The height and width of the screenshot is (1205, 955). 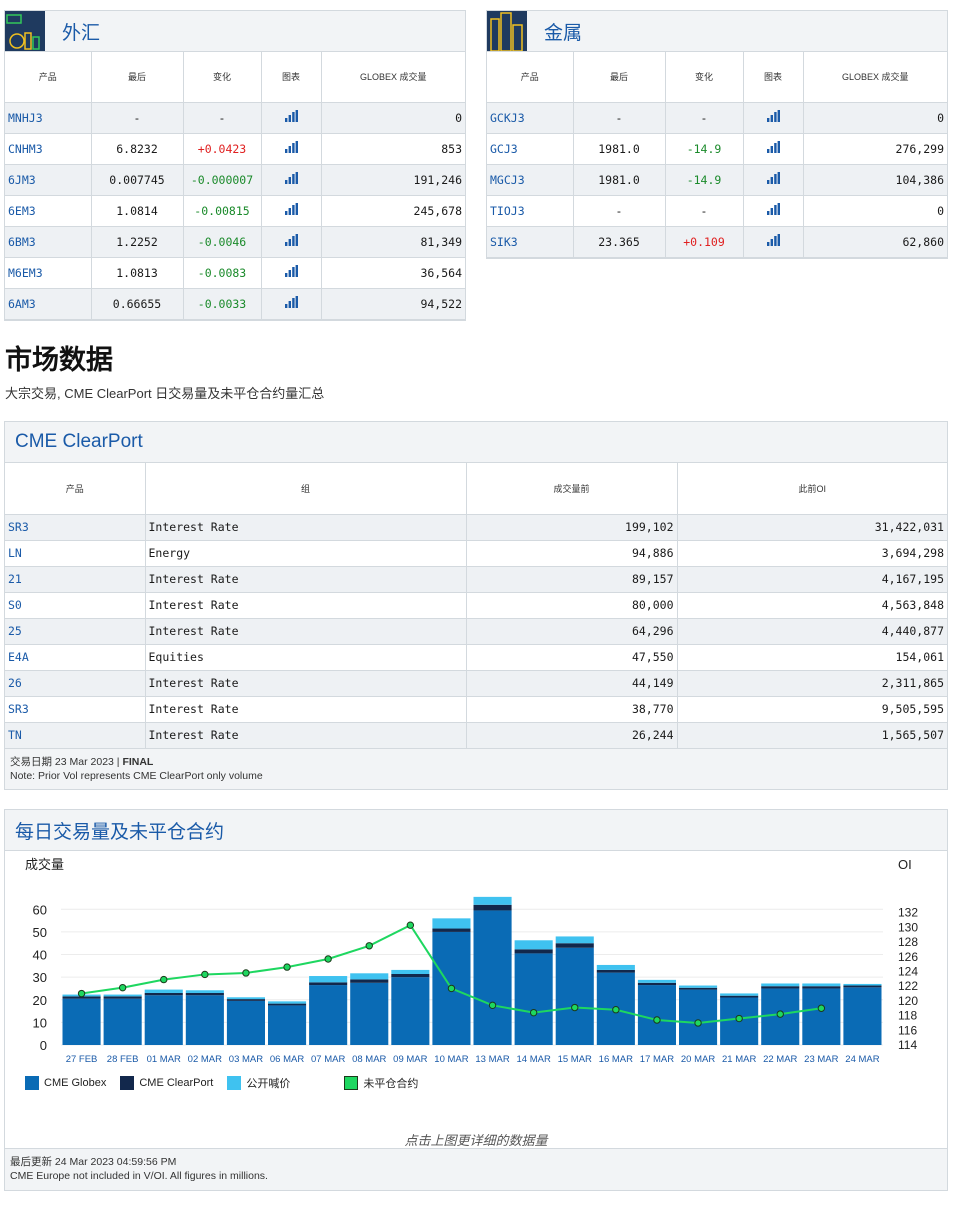 I want to click on symbol-link: S0, so click(x=75, y=605).